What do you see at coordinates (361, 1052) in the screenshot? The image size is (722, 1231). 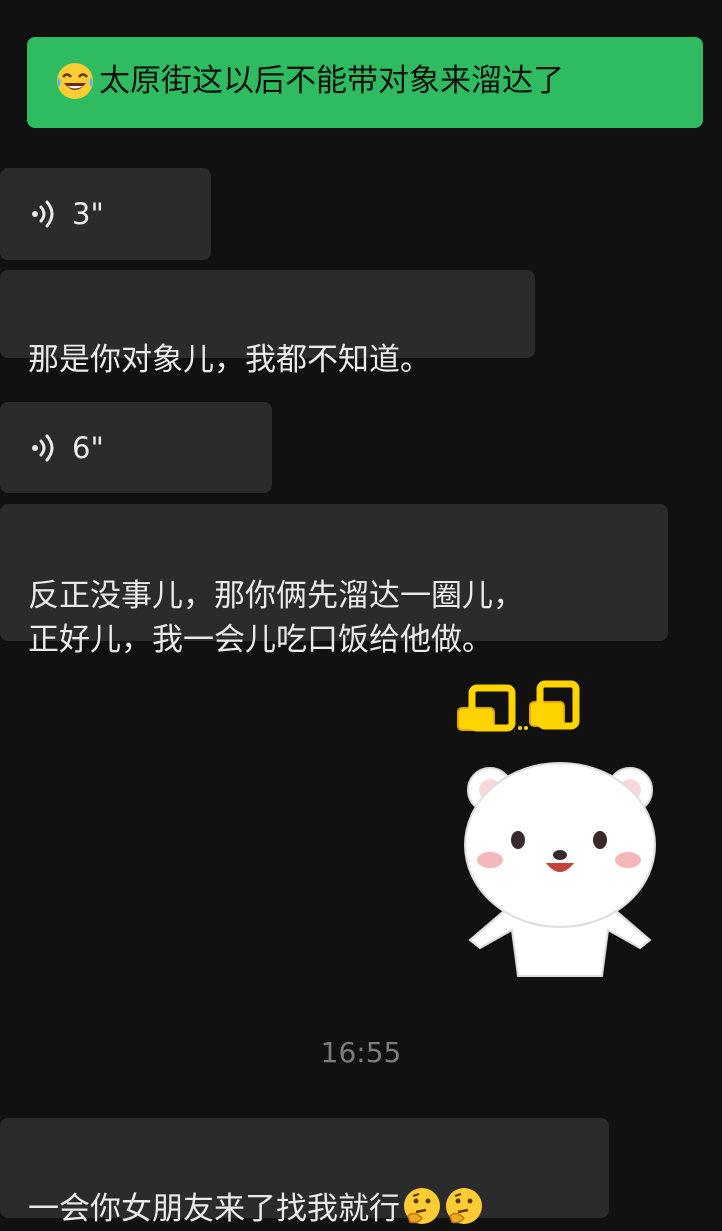 I see `message-timestamp: 16:55` at bounding box center [361, 1052].